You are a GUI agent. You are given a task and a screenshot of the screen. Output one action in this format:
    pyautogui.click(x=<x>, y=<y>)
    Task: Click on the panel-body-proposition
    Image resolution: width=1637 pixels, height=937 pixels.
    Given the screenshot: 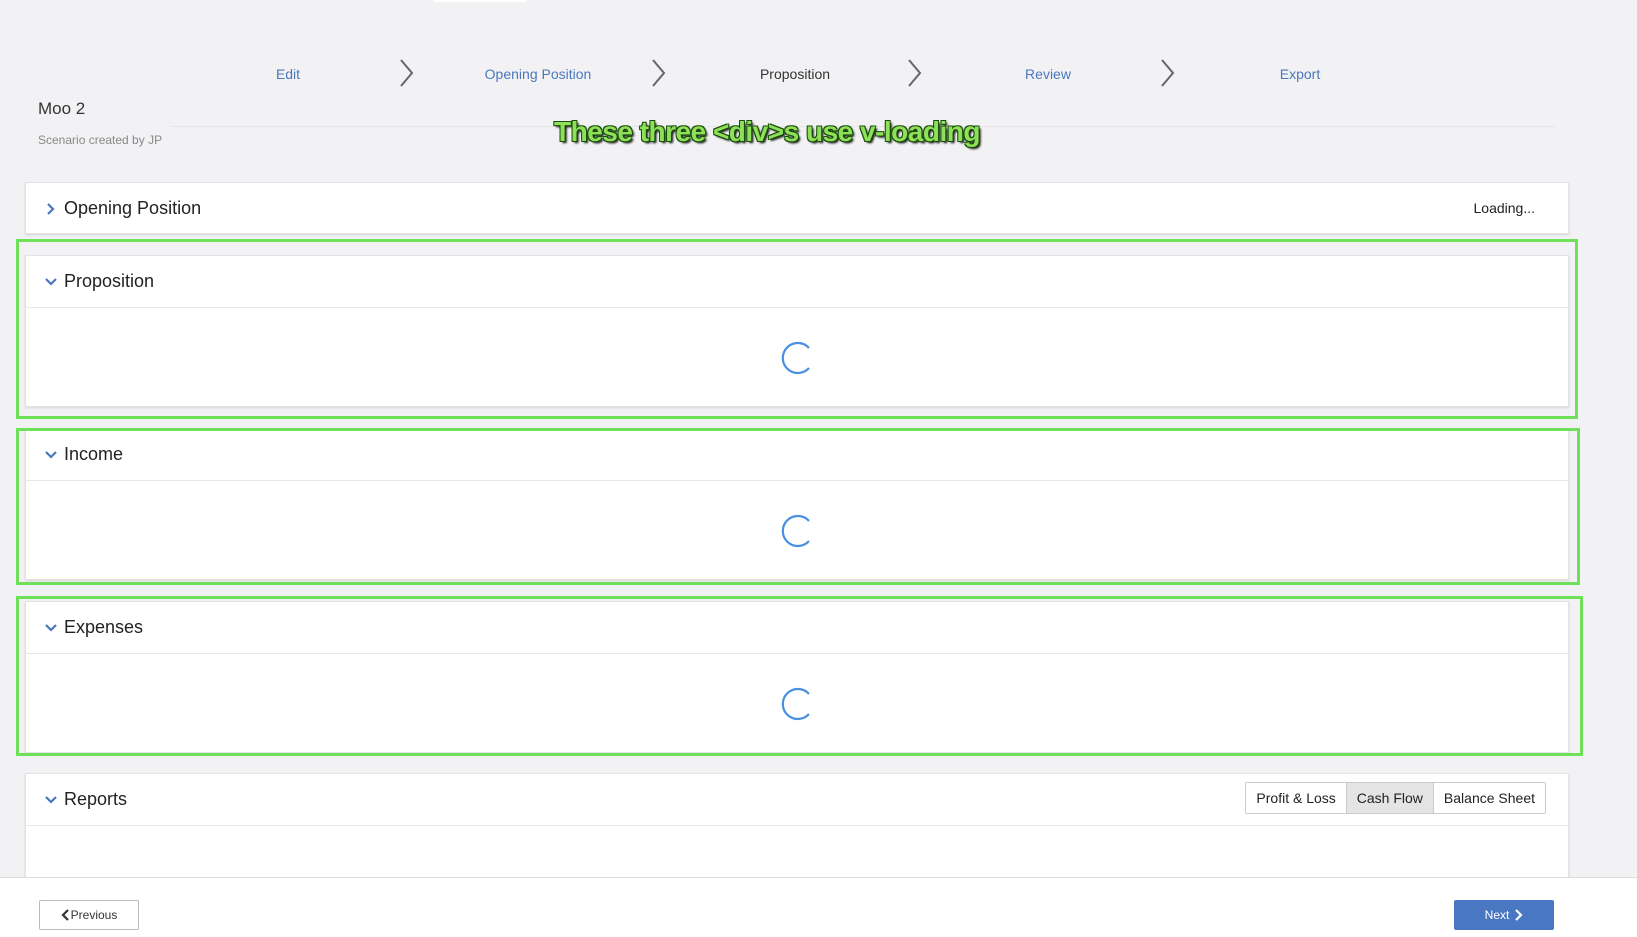 What is the action you would take?
    pyautogui.click(x=797, y=356)
    